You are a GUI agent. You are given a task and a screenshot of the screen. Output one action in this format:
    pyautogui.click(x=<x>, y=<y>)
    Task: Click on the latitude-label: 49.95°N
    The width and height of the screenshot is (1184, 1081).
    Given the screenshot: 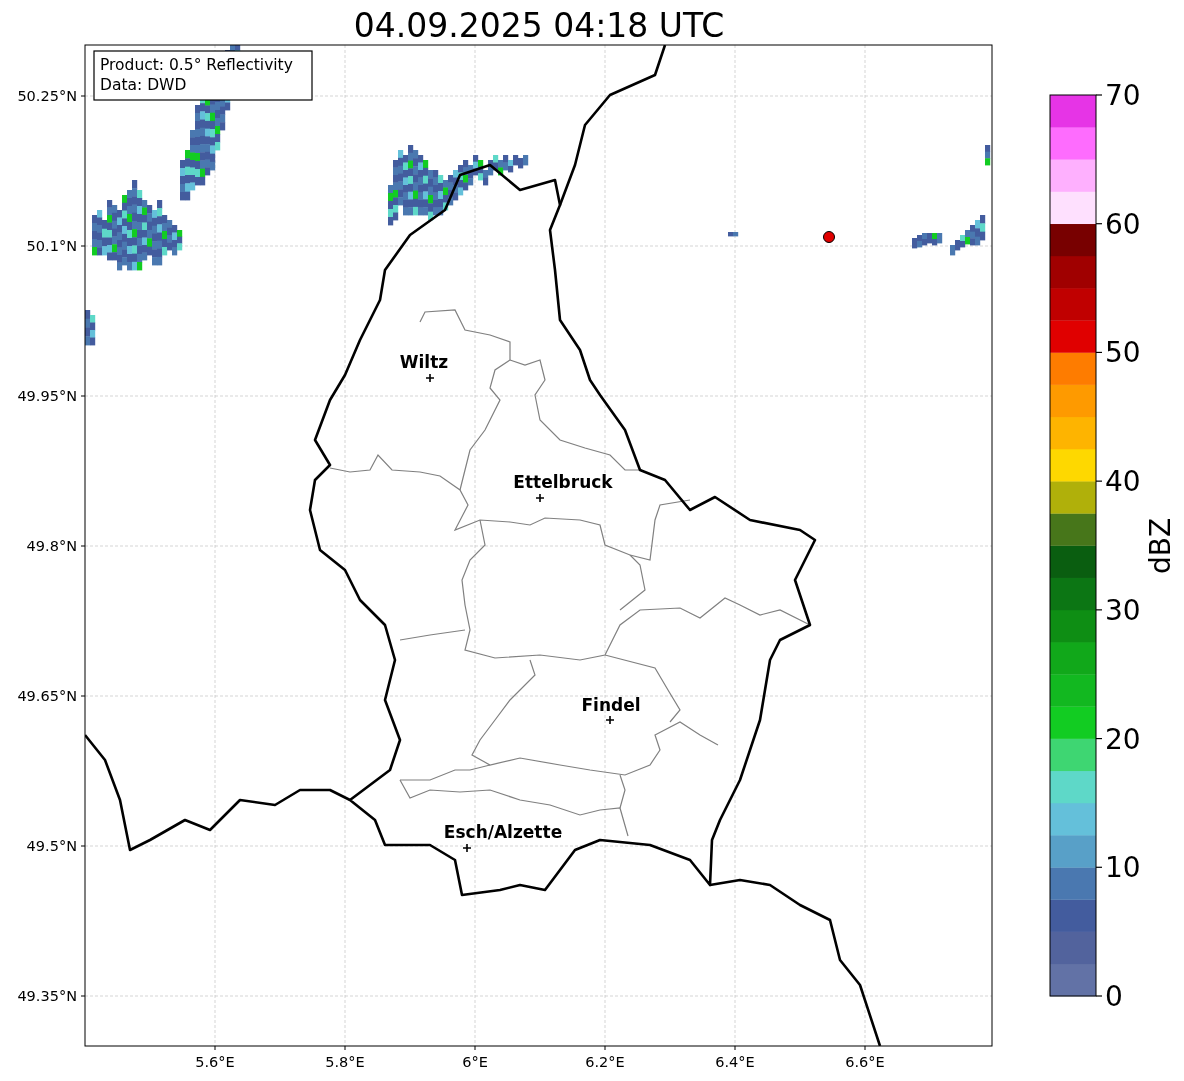 What is the action you would take?
    pyautogui.click(x=47, y=396)
    